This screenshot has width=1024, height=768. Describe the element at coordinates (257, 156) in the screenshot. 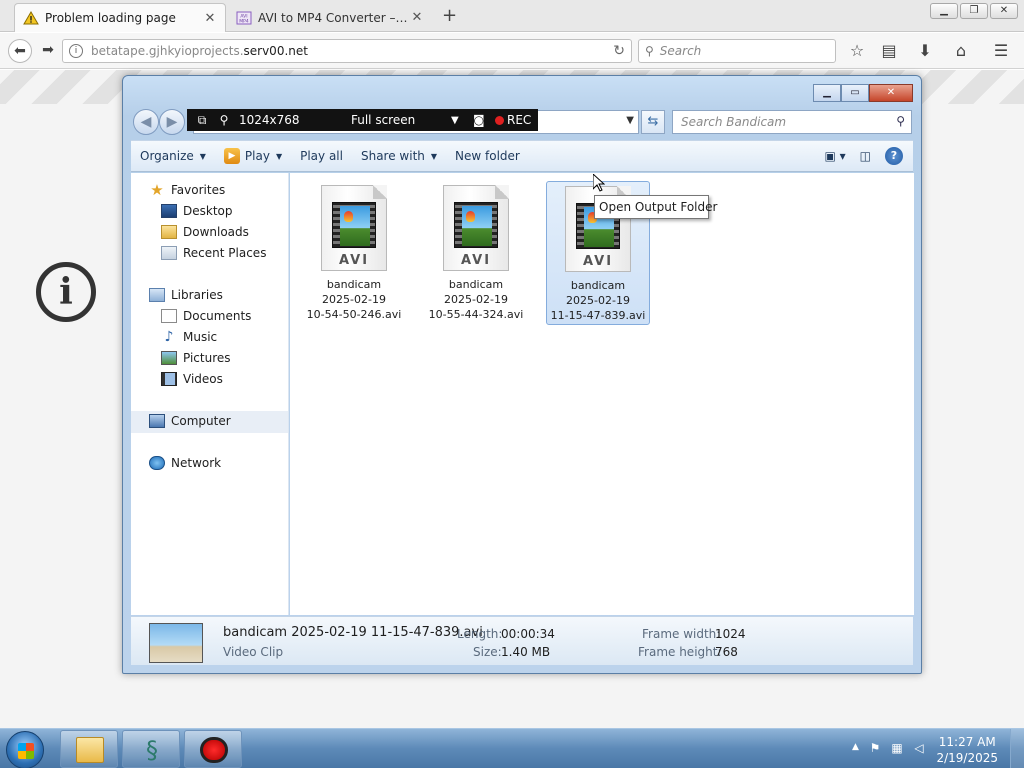

I see `play-label: Play` at that location.